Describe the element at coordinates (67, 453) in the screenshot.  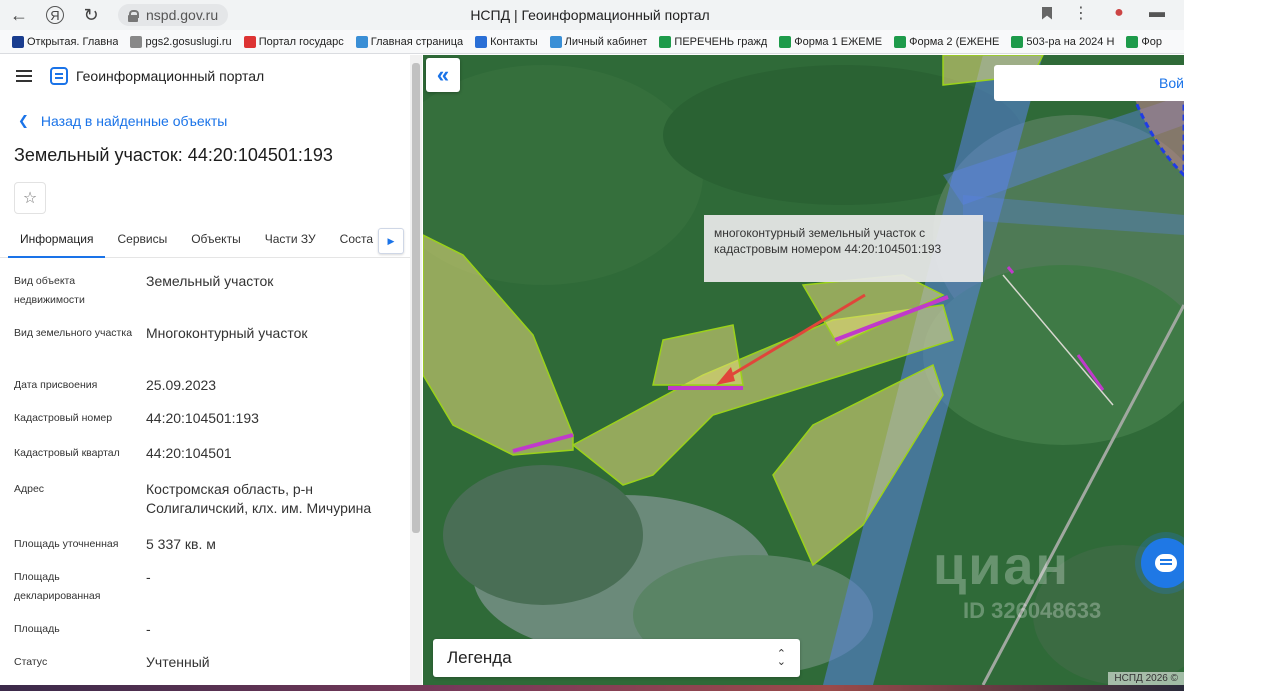
I see `property-key: Кадастровый квартал` at that location.